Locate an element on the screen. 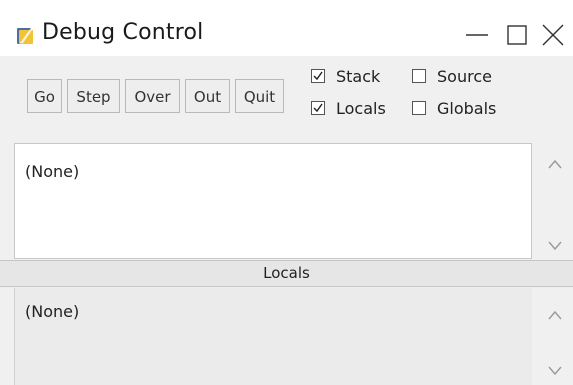 This screenshot has width=573, height=385. locals-checkbox: Locals is located at coordinates (348, 108).